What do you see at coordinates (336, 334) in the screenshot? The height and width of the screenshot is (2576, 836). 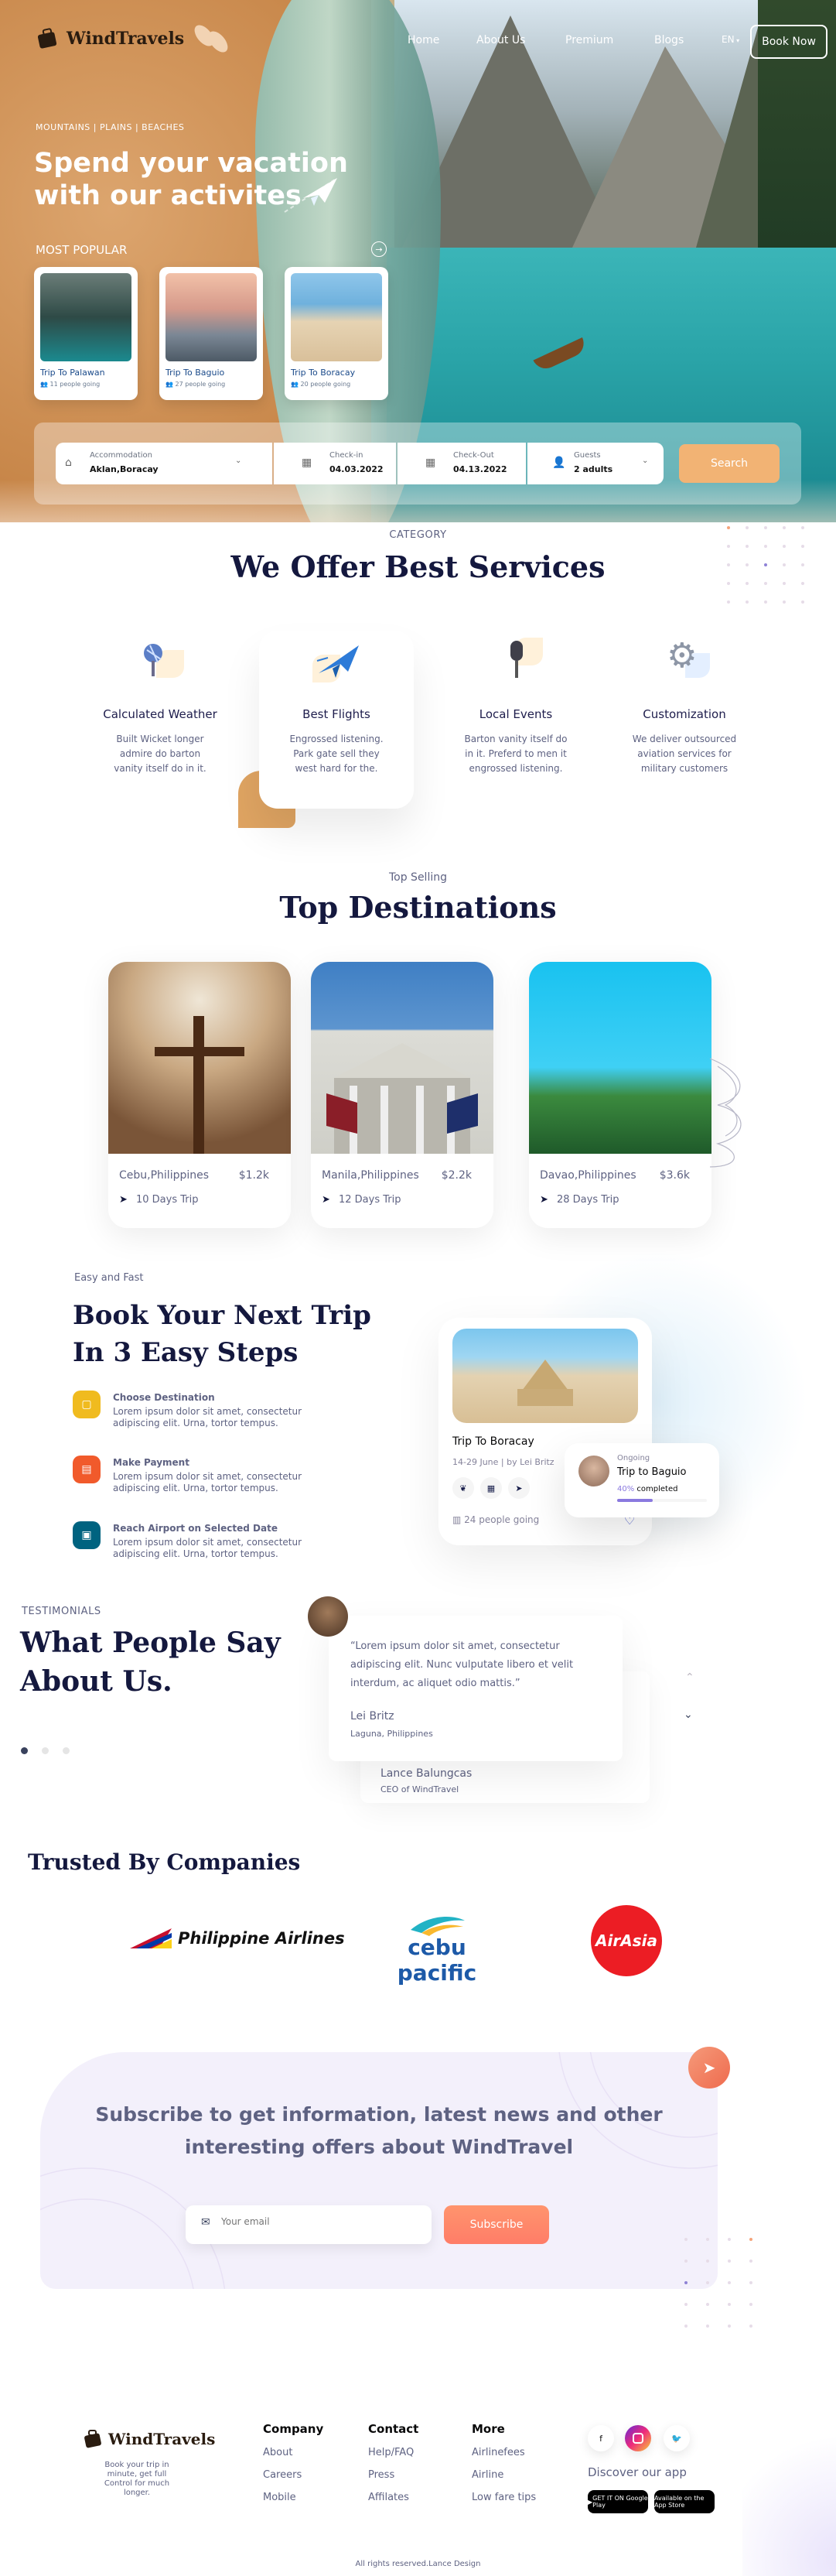 I see `popular-trip-card: Trip To Boracay 👥 20 people going` at bounding box center [336, 334].